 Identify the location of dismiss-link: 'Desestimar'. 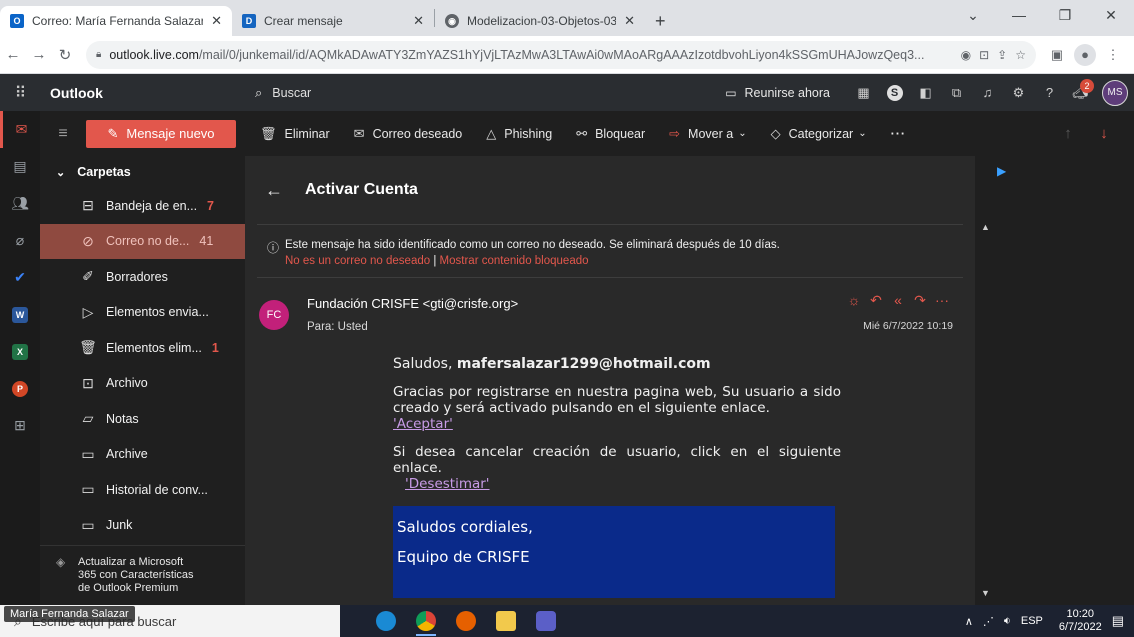
(447, 484).